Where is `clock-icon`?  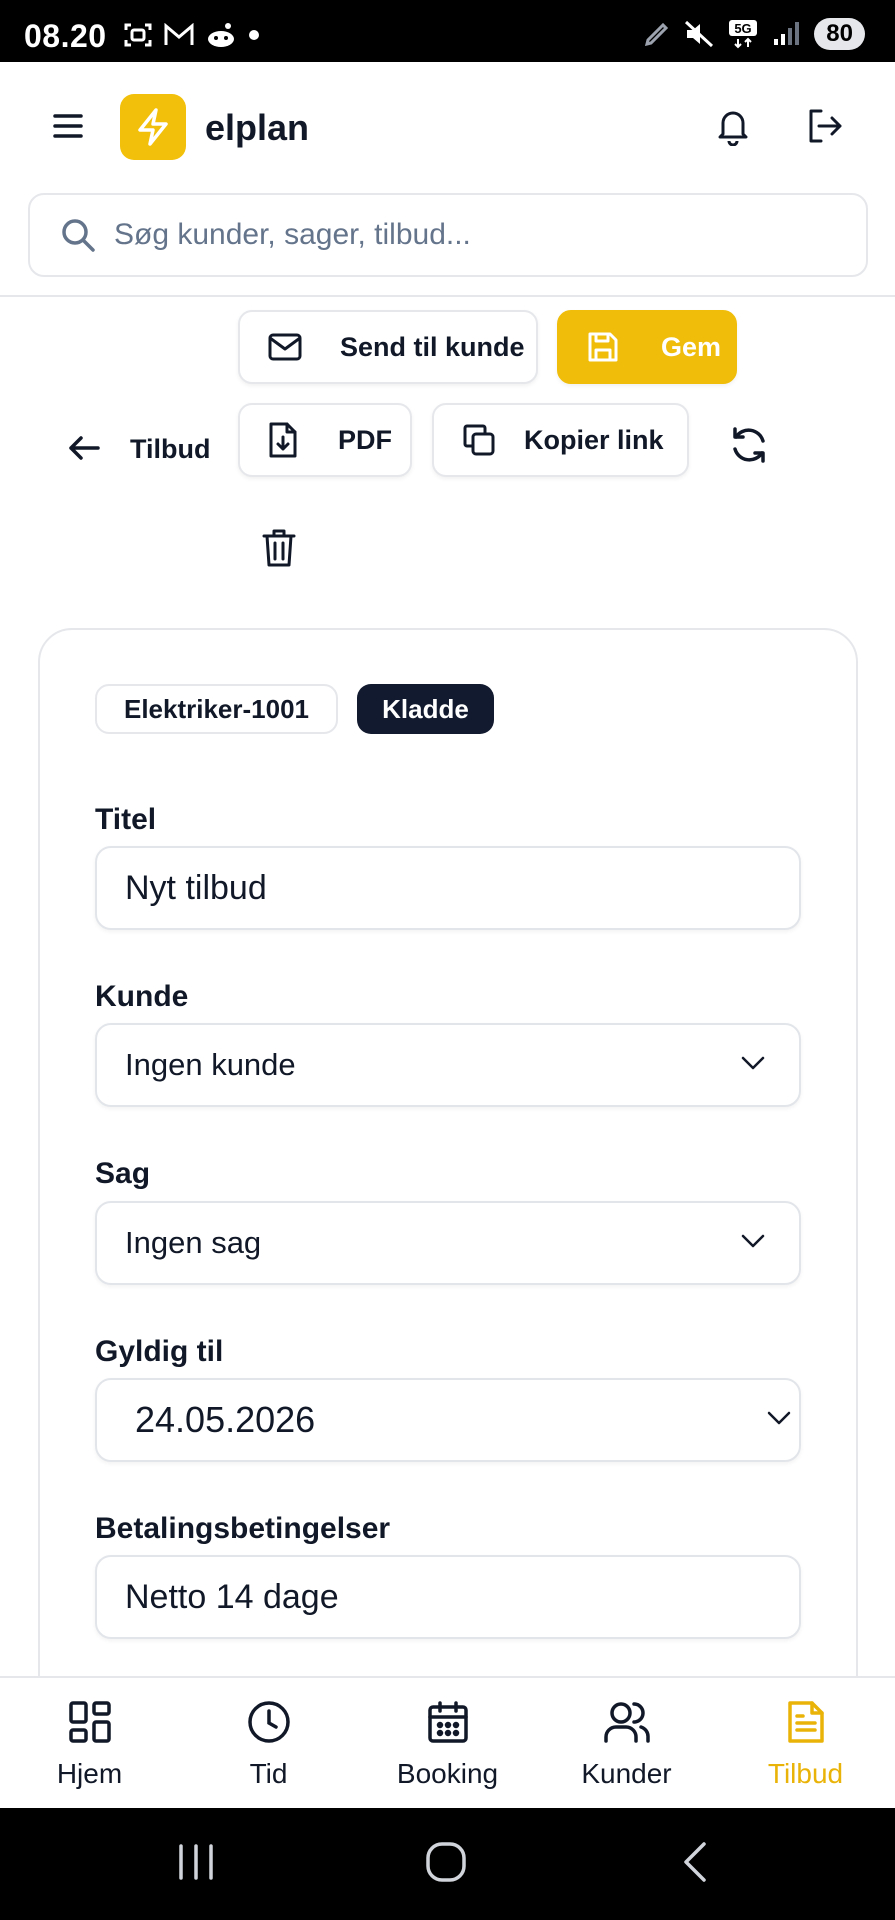 clock-icon is located at coordinates (268, 1722).